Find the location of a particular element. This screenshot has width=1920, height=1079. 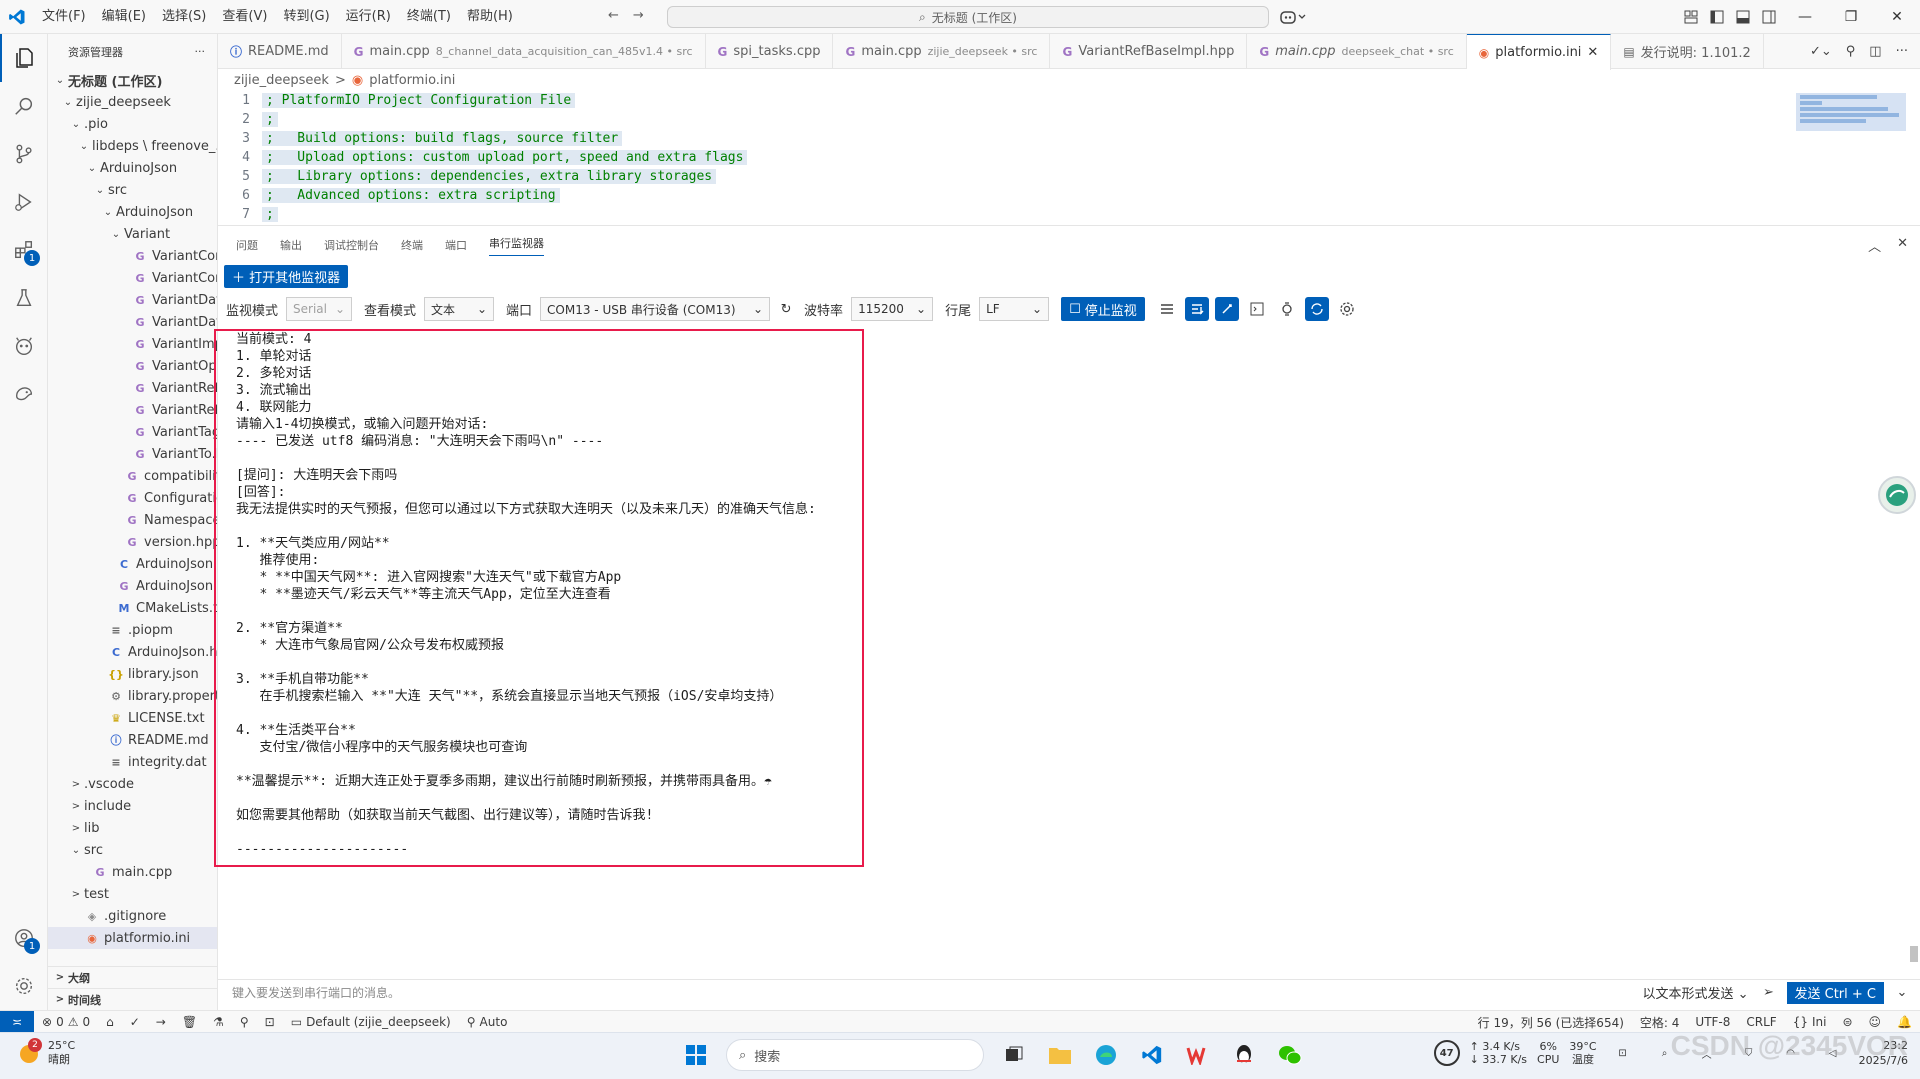

wps-office-icon is located at coordinates (1198, 1055).